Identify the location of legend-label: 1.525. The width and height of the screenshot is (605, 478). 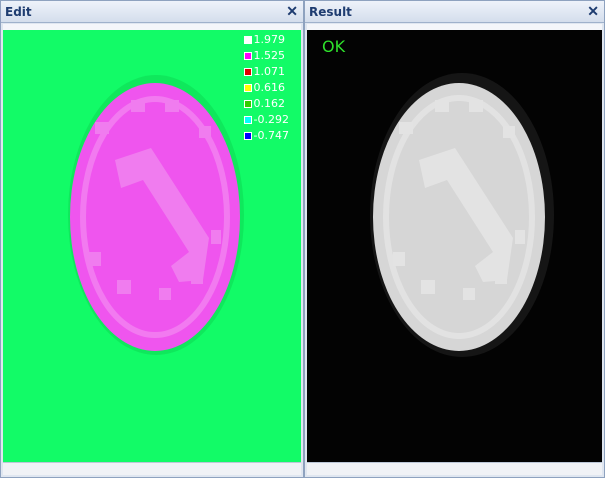
(269, 55).